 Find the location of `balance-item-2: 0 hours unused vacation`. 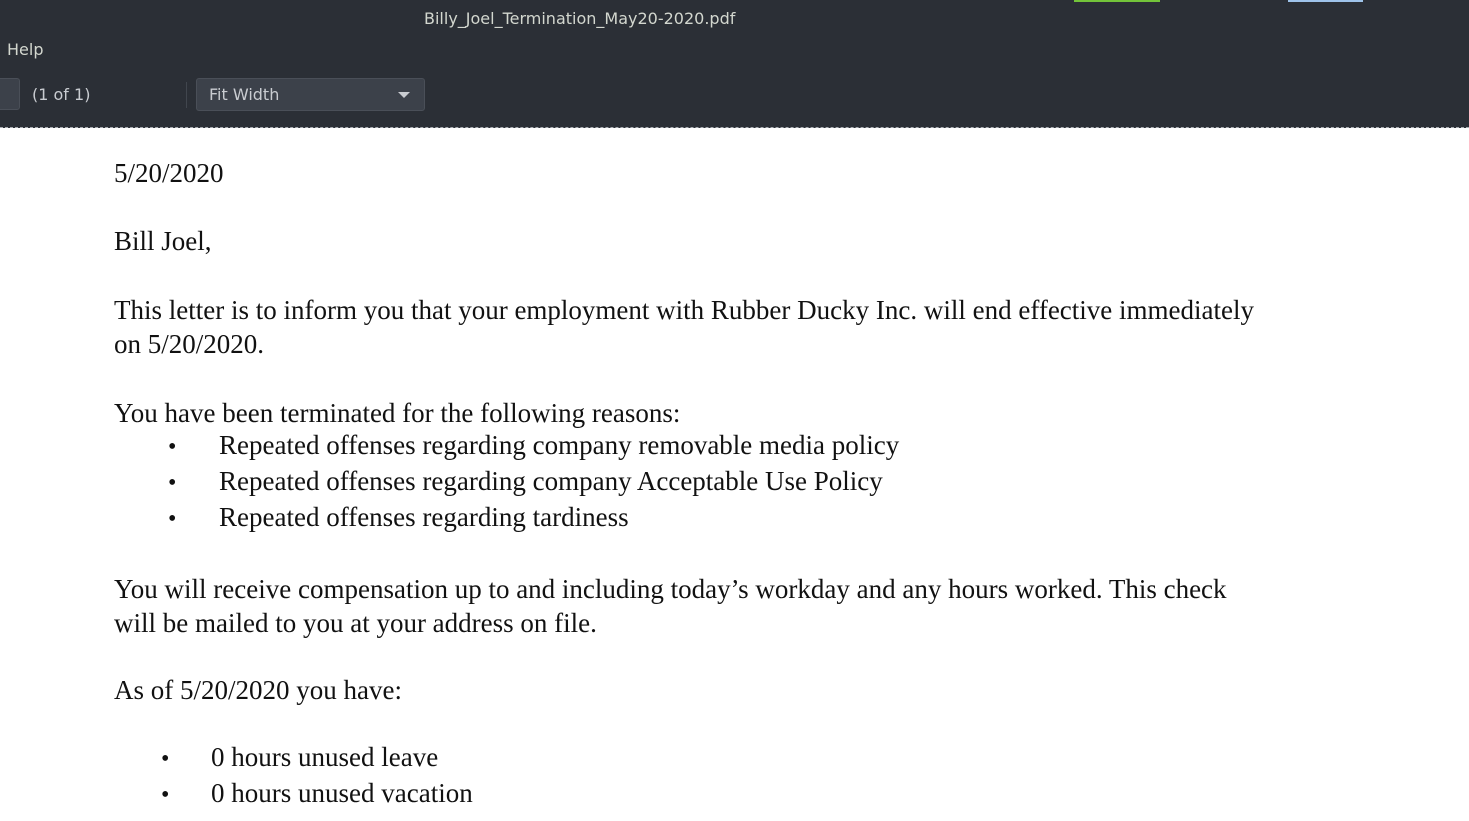

balance-item-2: 0 hours unused vacation is located at coordinates (342, 793).